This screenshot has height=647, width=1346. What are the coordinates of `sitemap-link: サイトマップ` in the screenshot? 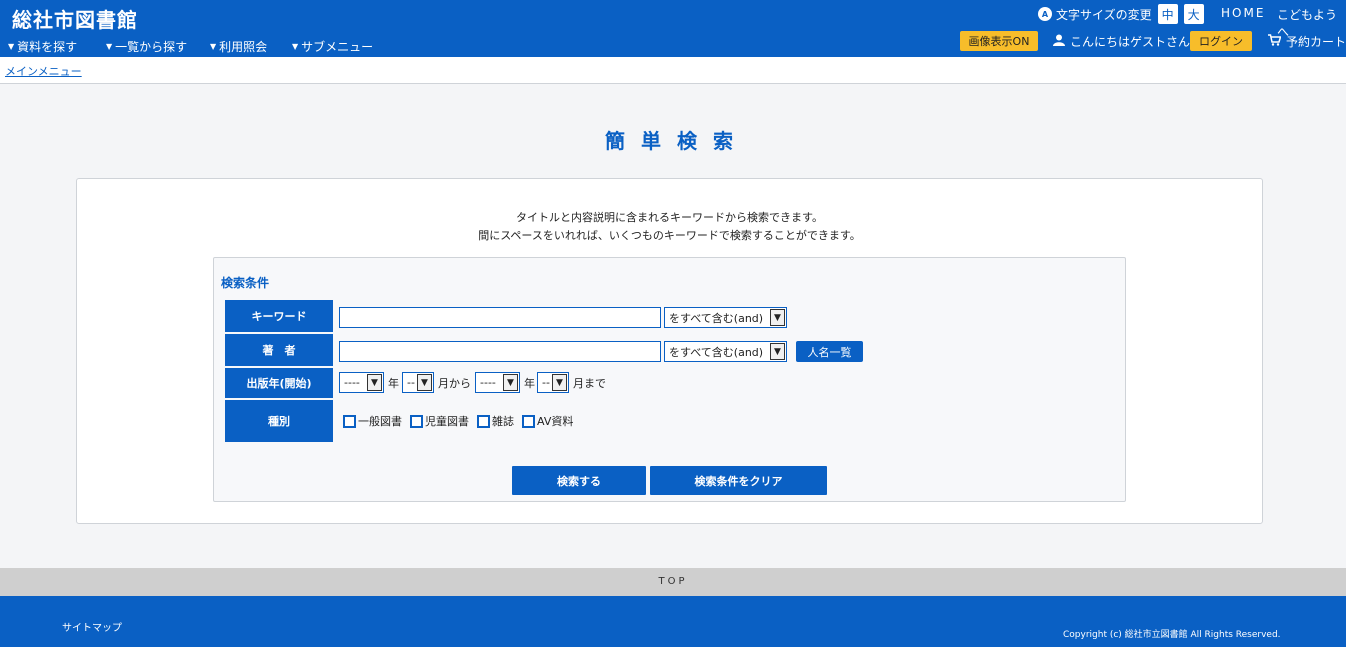 It's located at (92, 626).